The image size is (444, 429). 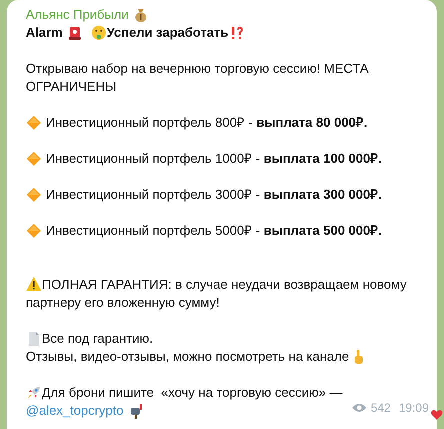 I want to click on siren-icon, so click(x=74, y=33).